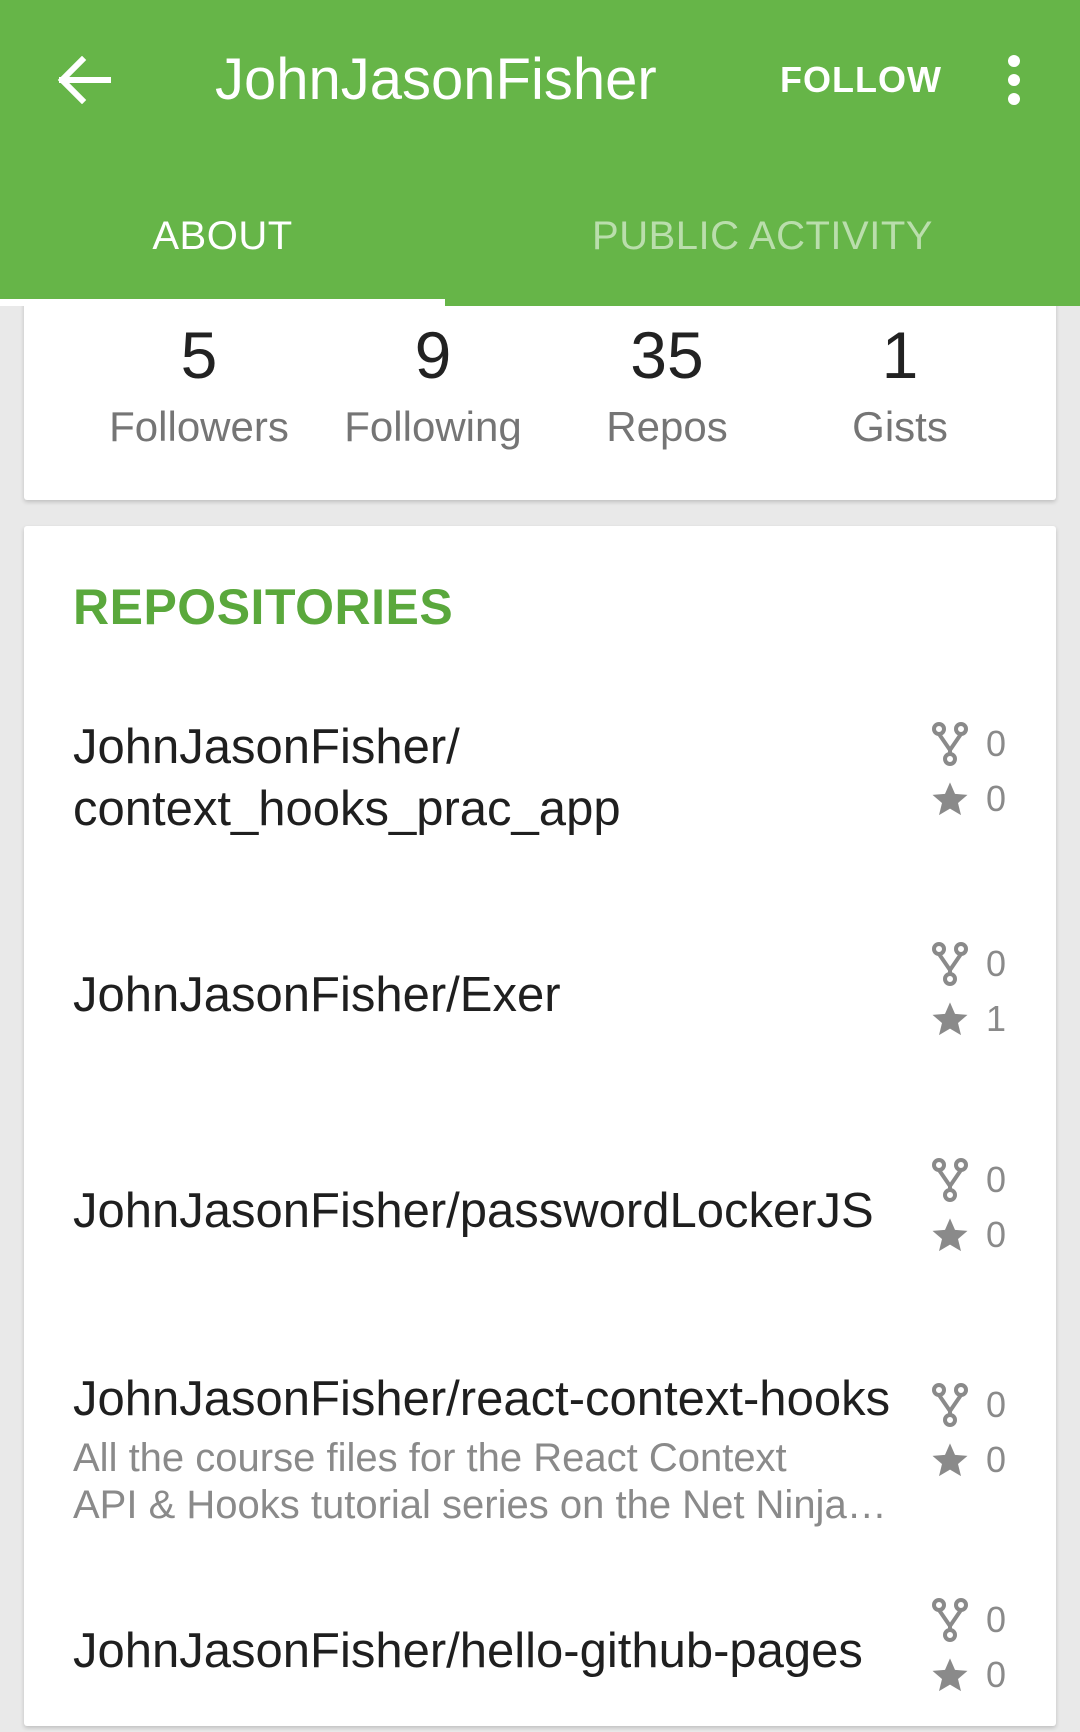 Image resolution: width=1080 pixels, height=1732 pixels. I want to click on page-title: JohnJasonFisher, so click(436, 79).